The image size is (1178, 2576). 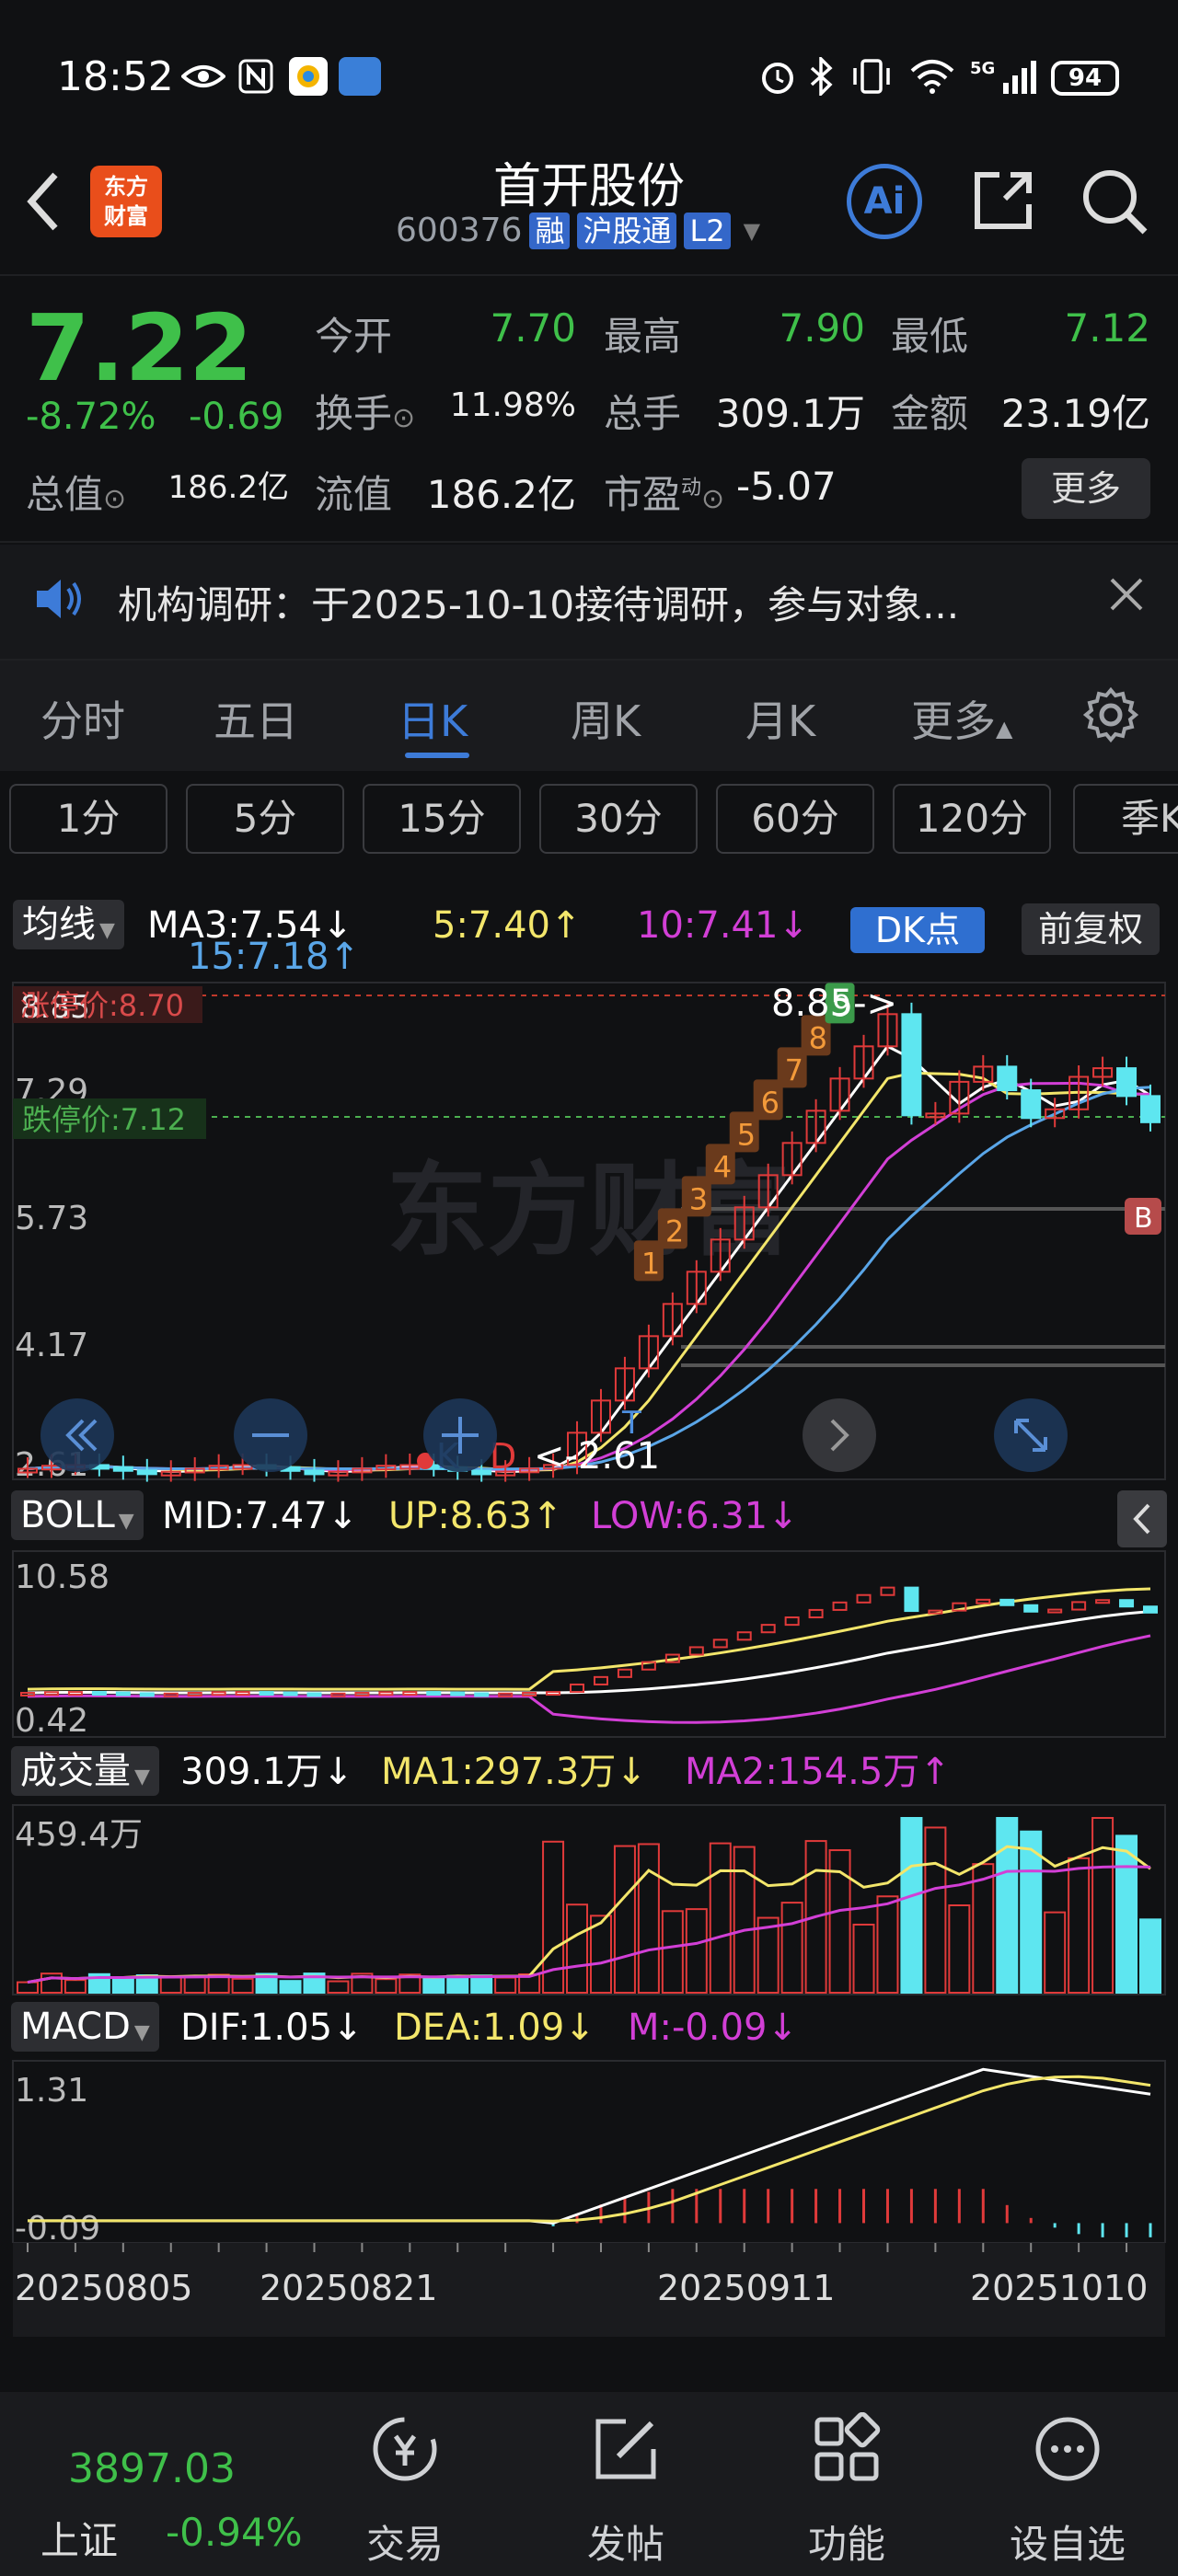 What do you see at coordinates (265, 819) in the screenshot?
I see `period-5min: 5分` at bounding box center [265, 819].